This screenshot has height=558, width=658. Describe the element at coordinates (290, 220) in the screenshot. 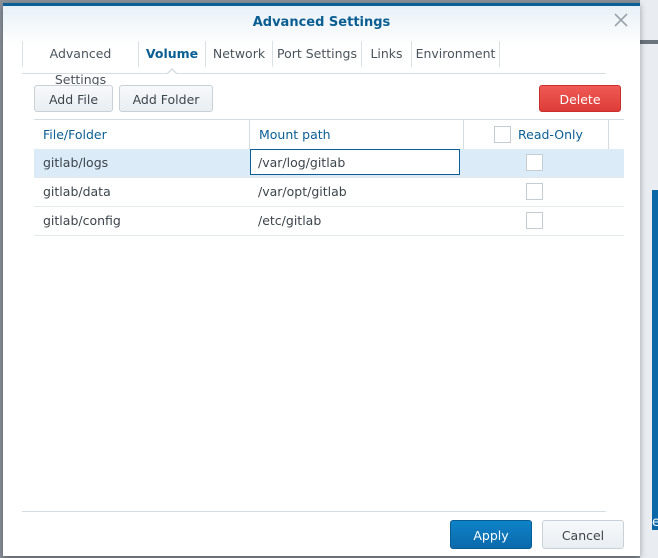

I see `mount-path-cell: /etc/gitlab` at that location.